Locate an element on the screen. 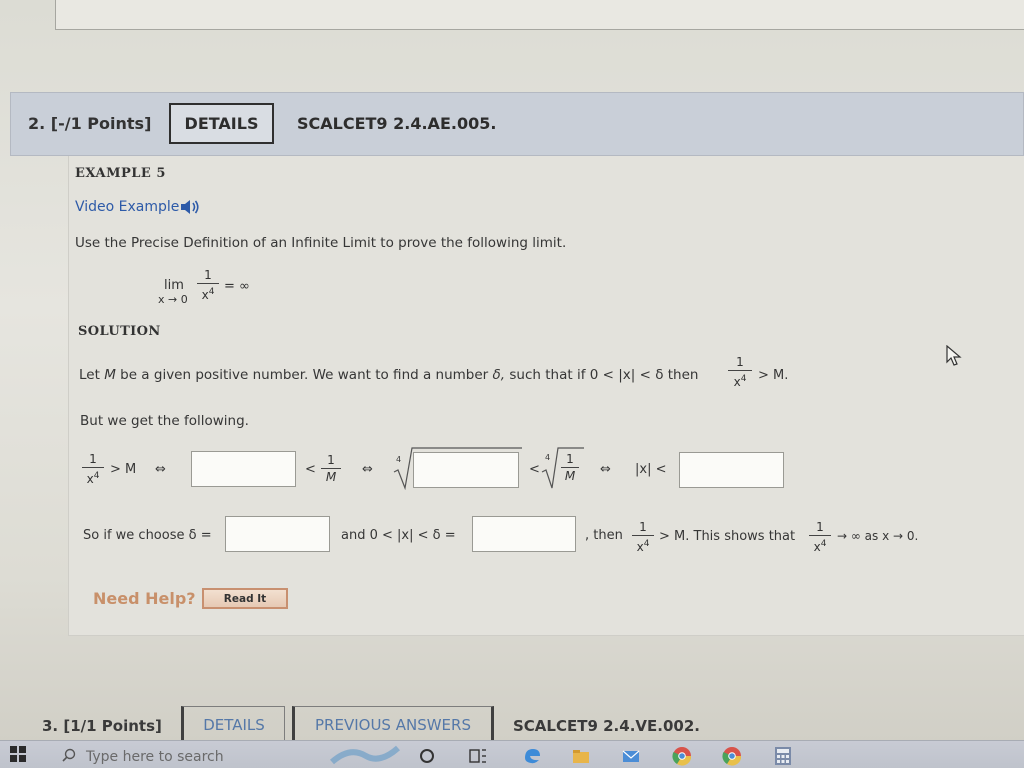 The width and height of the screenshot is (1024, 768). root-one-over-M-fraction: 1 M is located at coordinates (570, 467).